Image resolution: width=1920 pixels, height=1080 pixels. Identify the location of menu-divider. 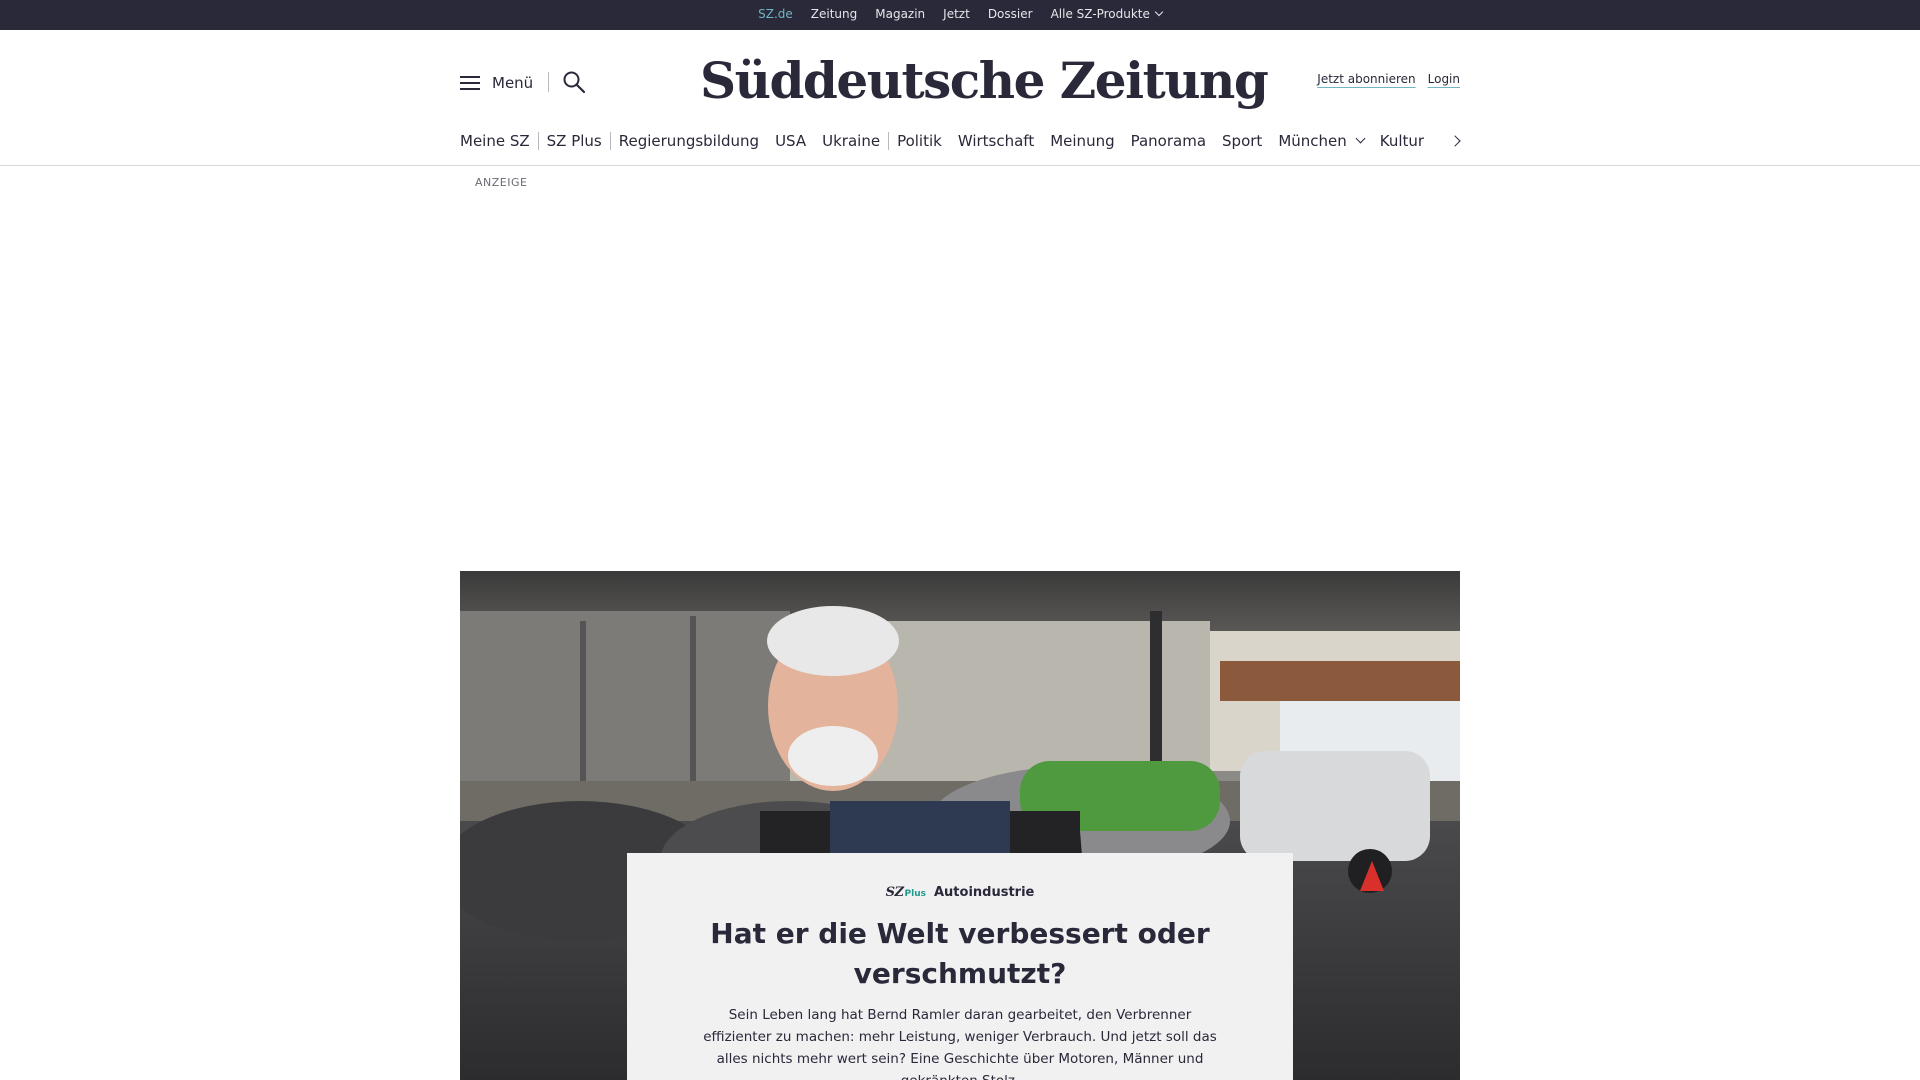
(548, 82).